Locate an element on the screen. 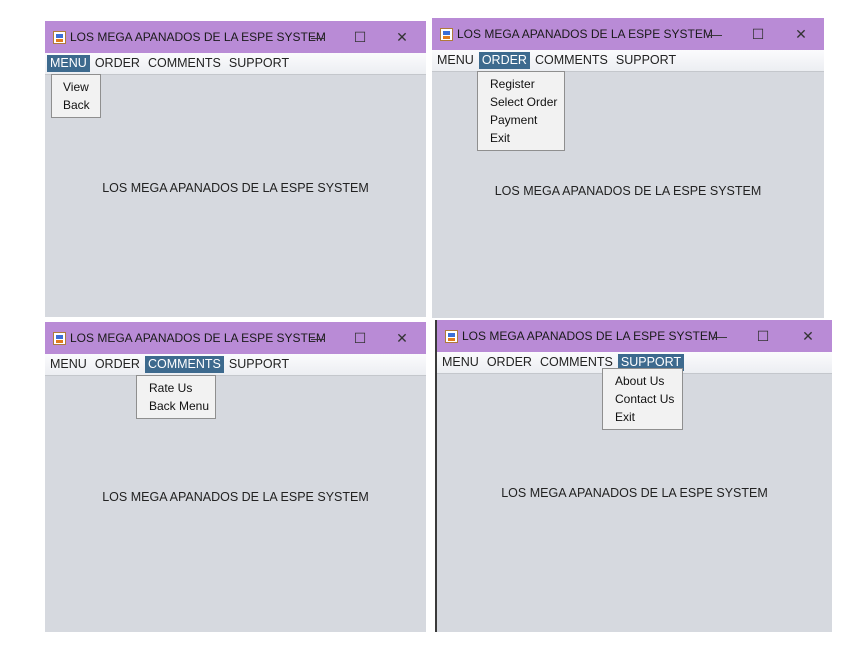 The image size is (868, 645). menu-item-contact-us: Contact Us is located at coordinates (642, 399).